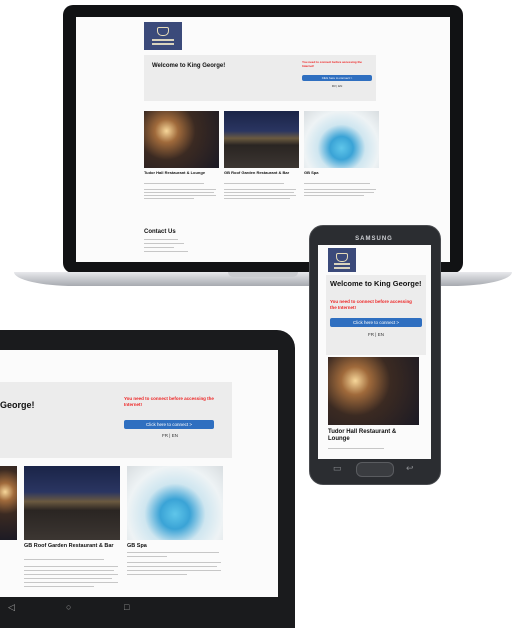 The width and height of the screenshot is (516, 628). I want to click on phone-brand-label: SAMSUNG, so click(374, 239).